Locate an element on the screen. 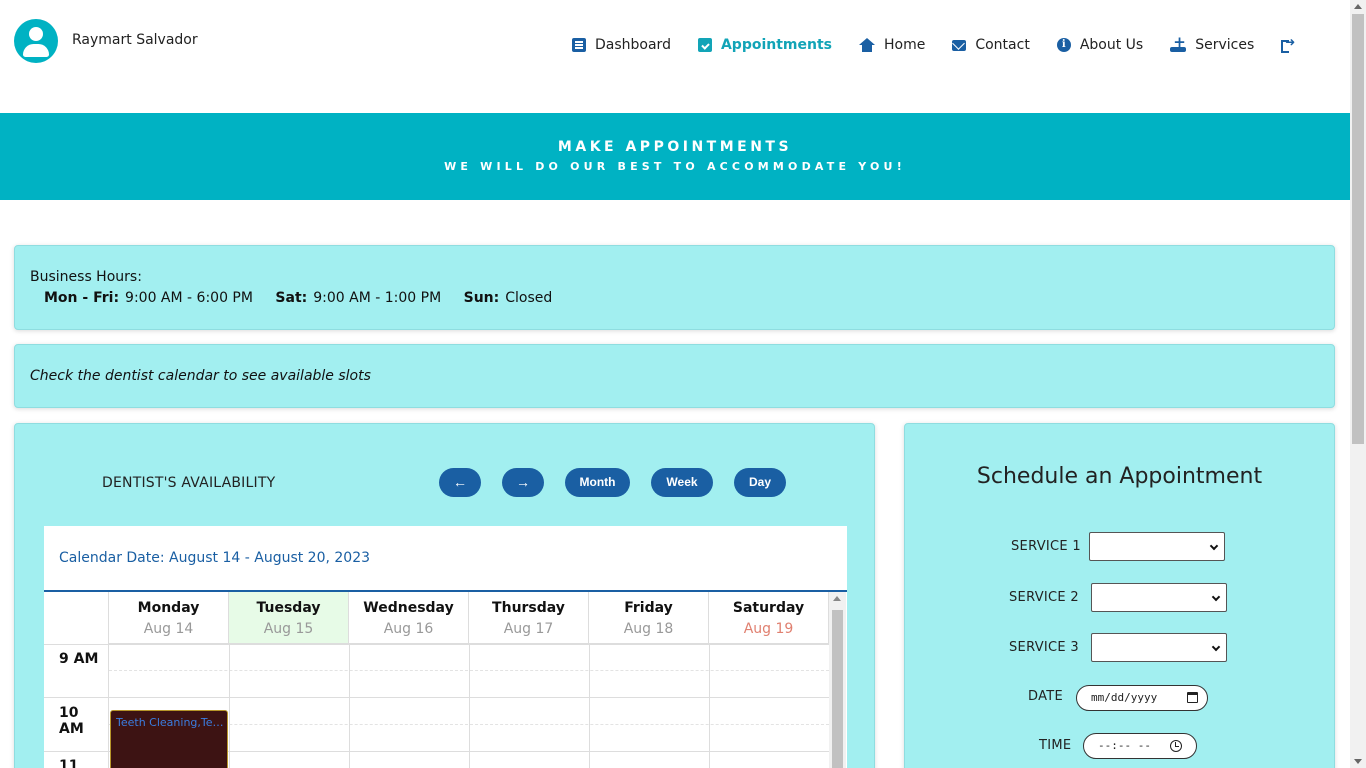 The height and width of the screenshot is (768, 1366). user-avatar-icon is located at coordinates (36, 41).